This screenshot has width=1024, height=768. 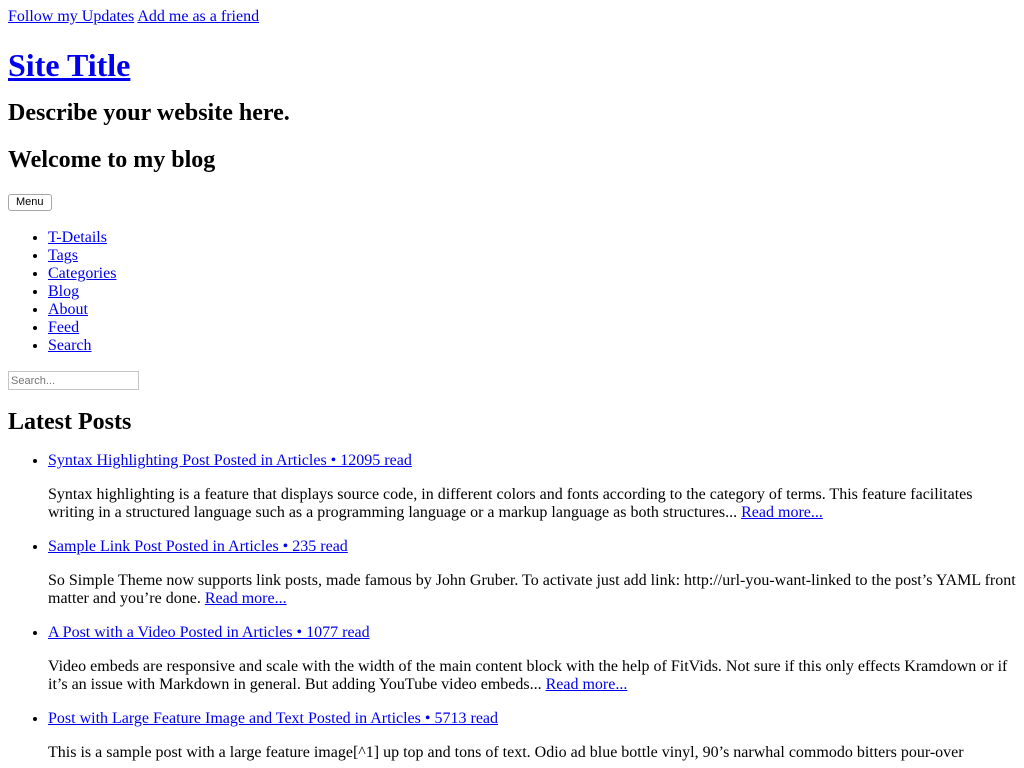 What do you see at coordinates (73, 380) in the screenshot?
I see `search-input` at bounding box center [73, 380].